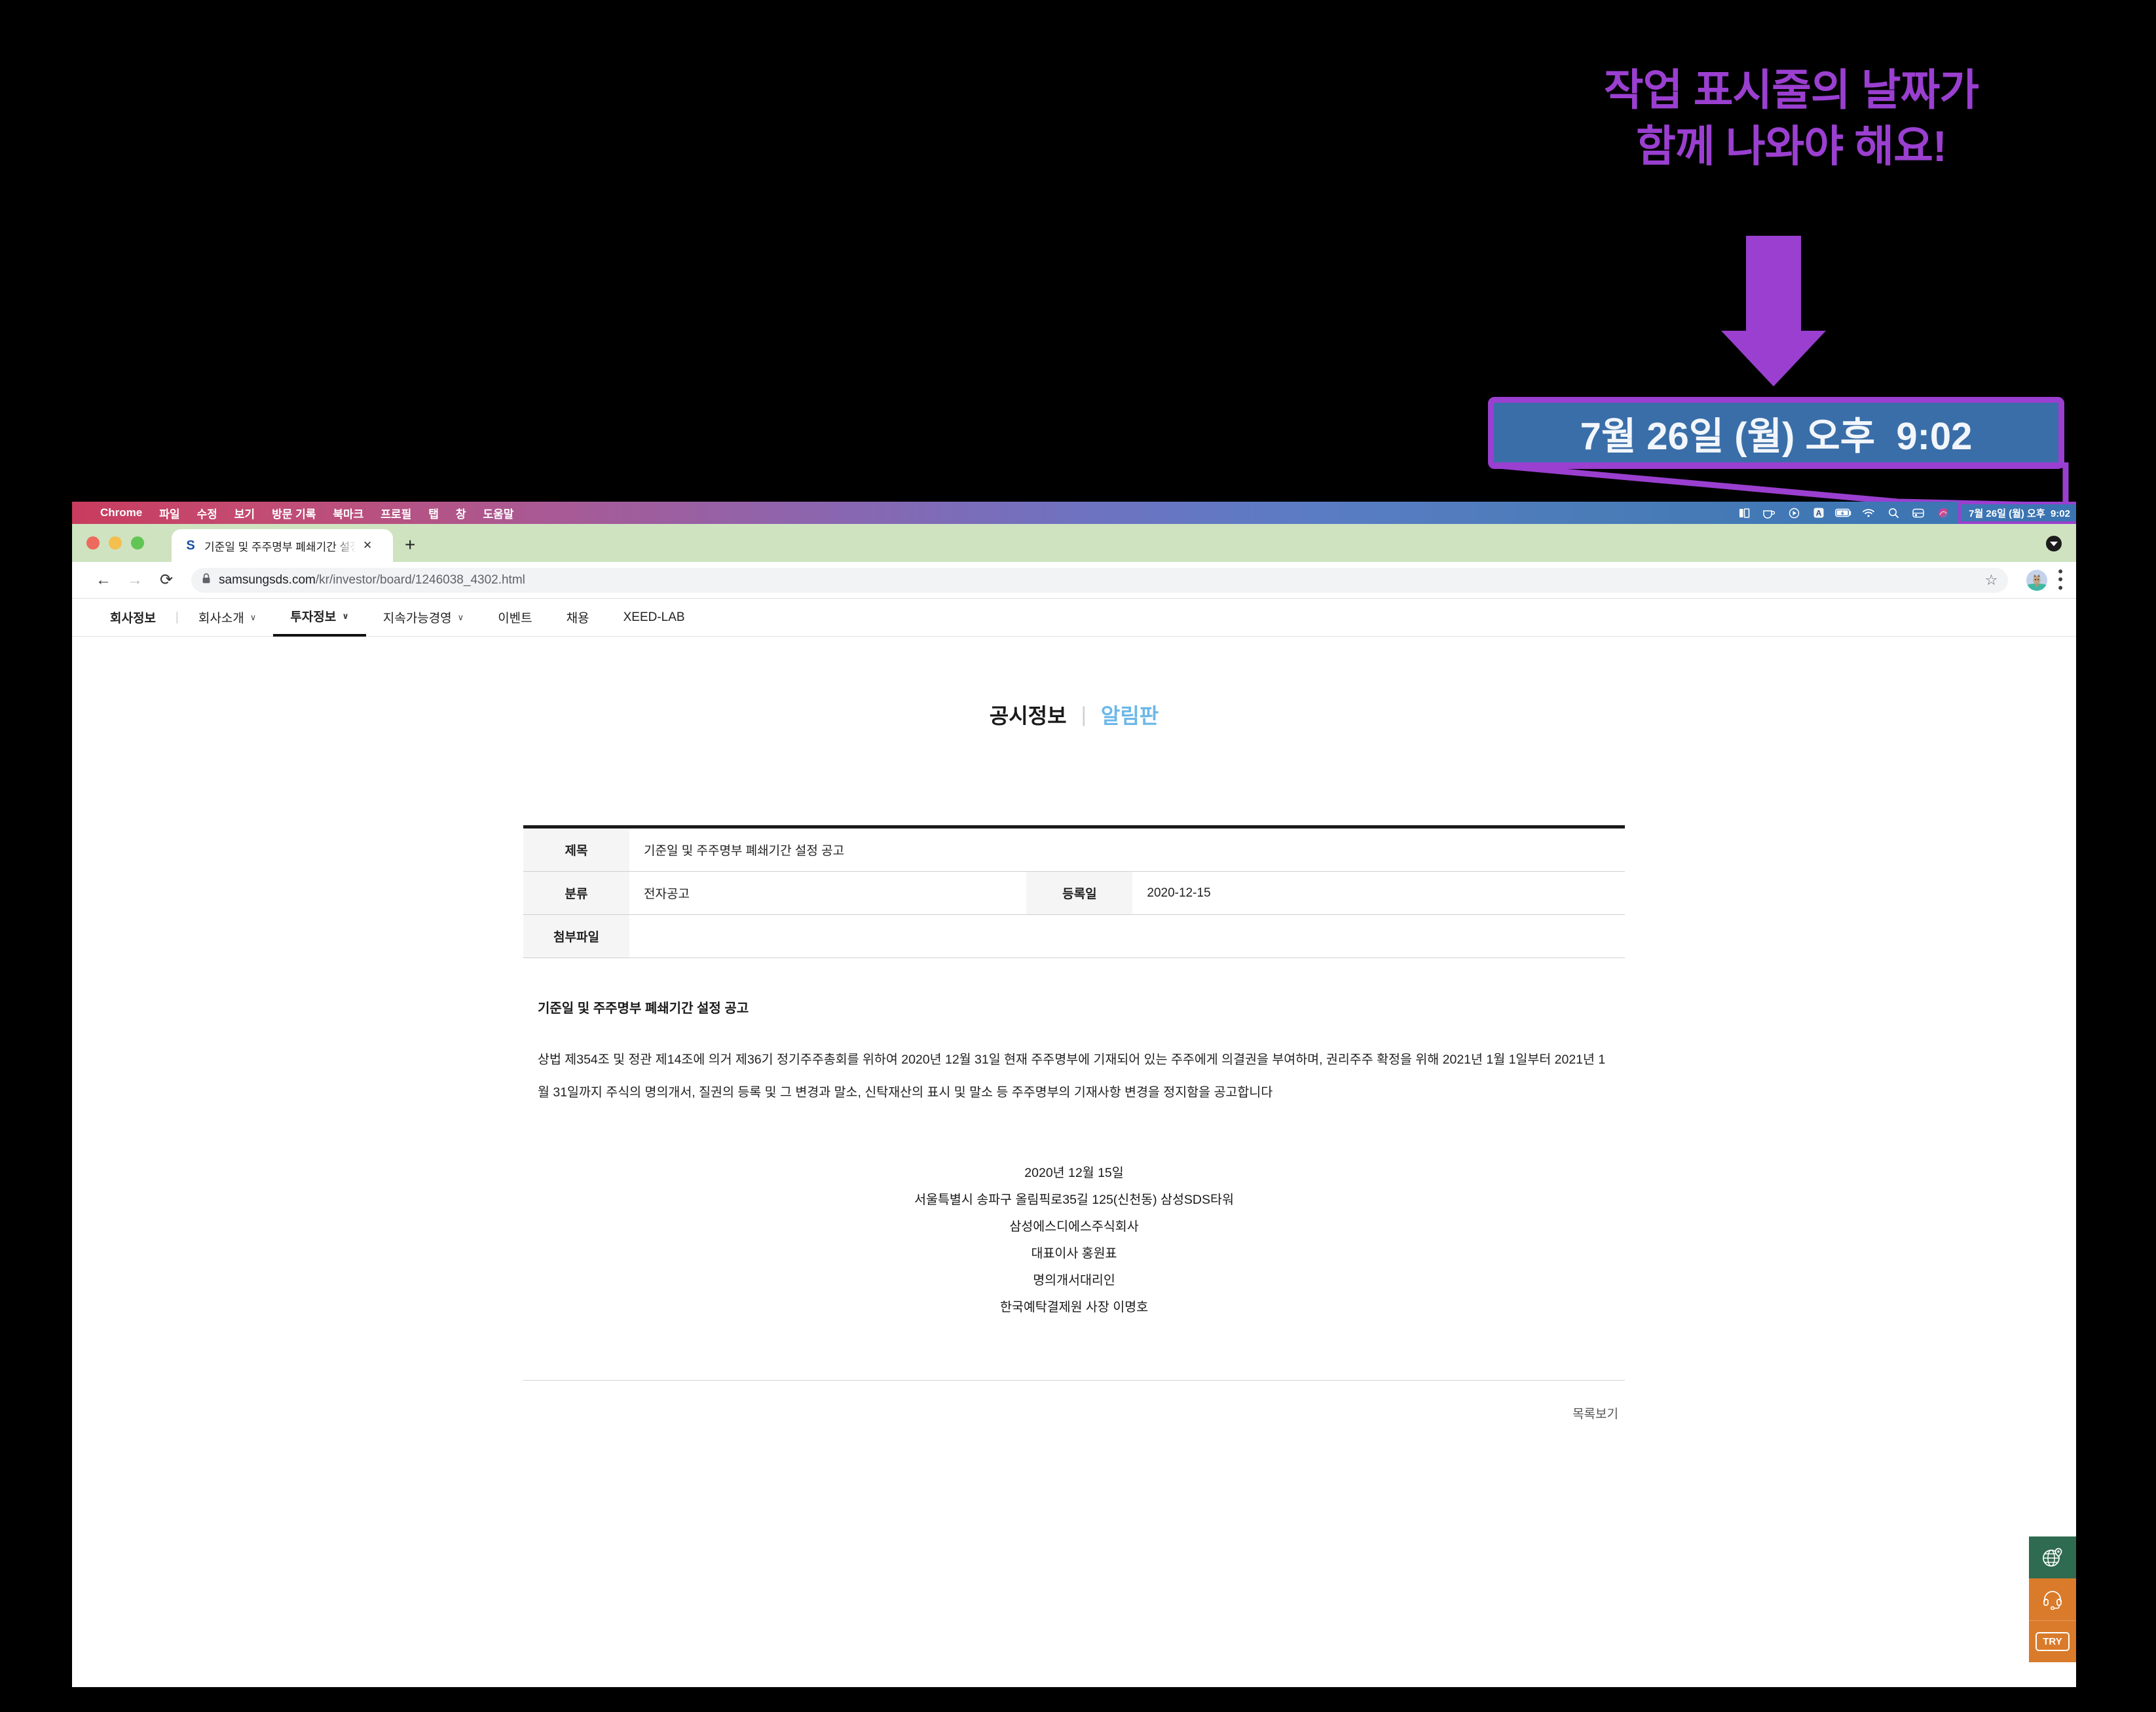 This screenshot has height=1712, width=2156. Describe the element at coordinates (644, 1008) in the screenshot. I see `article-title: 기준일 및 주주명부 폐쇄기간 설정 공고` at that location.